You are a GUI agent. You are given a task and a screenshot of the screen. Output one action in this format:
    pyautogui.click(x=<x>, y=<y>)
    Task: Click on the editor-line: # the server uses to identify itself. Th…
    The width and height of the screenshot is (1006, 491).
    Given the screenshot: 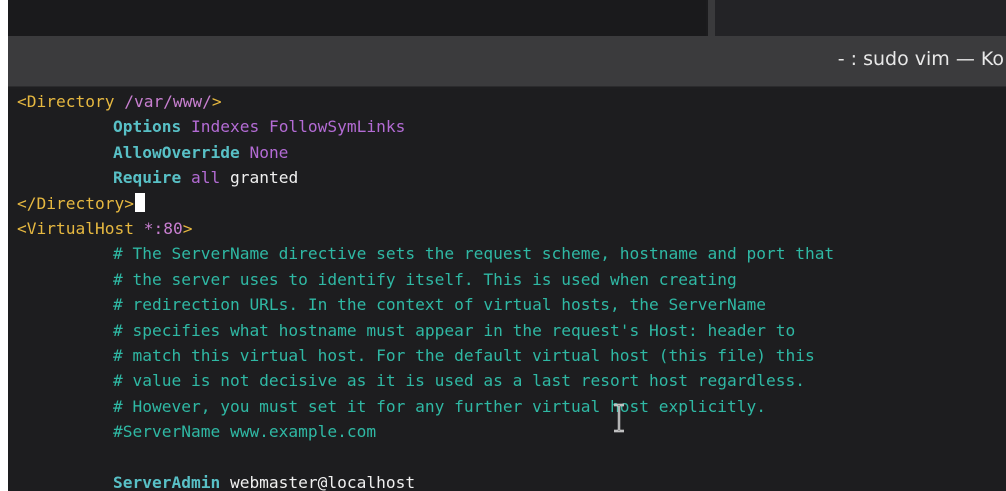 What is the action you would take?
    pyautogui.click(x=507, y=279)
    